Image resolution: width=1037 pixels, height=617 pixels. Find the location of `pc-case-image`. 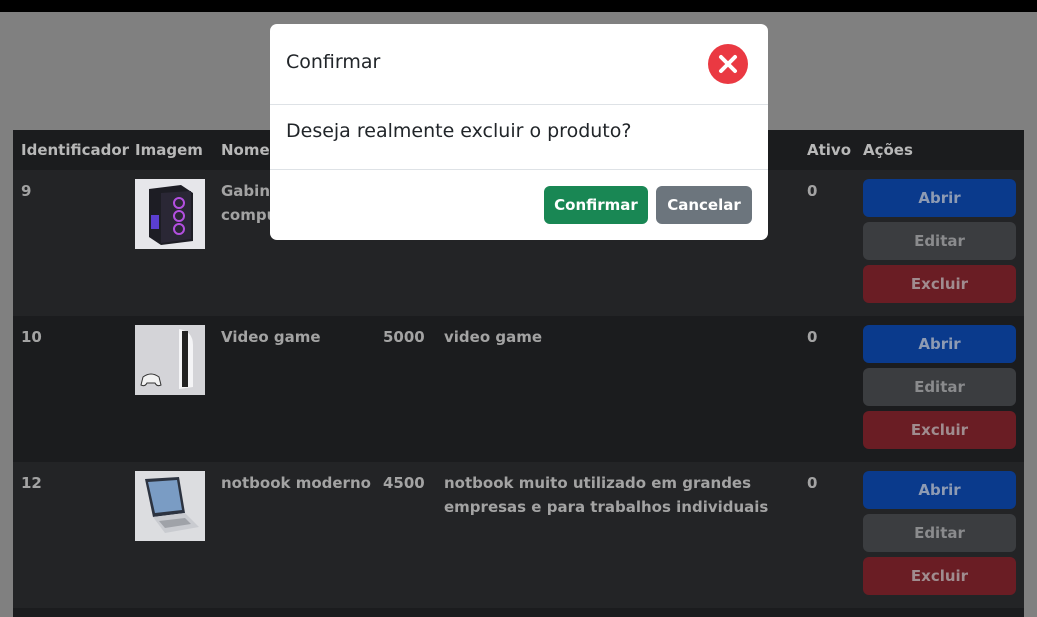

pc-case-image is located at coordinates (170, 214).